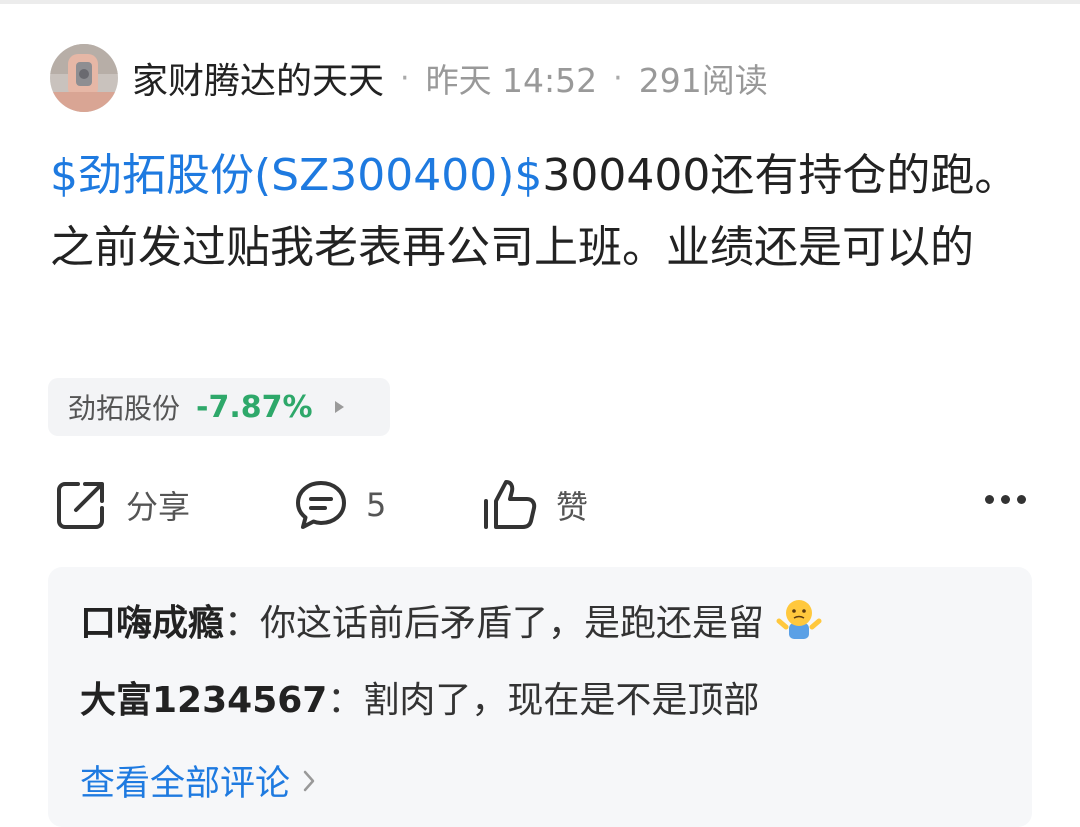 The image size is (1080, 827). What do you see at coordinates (84, 78) in the screenshot?
I see `avatar` at bounding box center [84, 78].